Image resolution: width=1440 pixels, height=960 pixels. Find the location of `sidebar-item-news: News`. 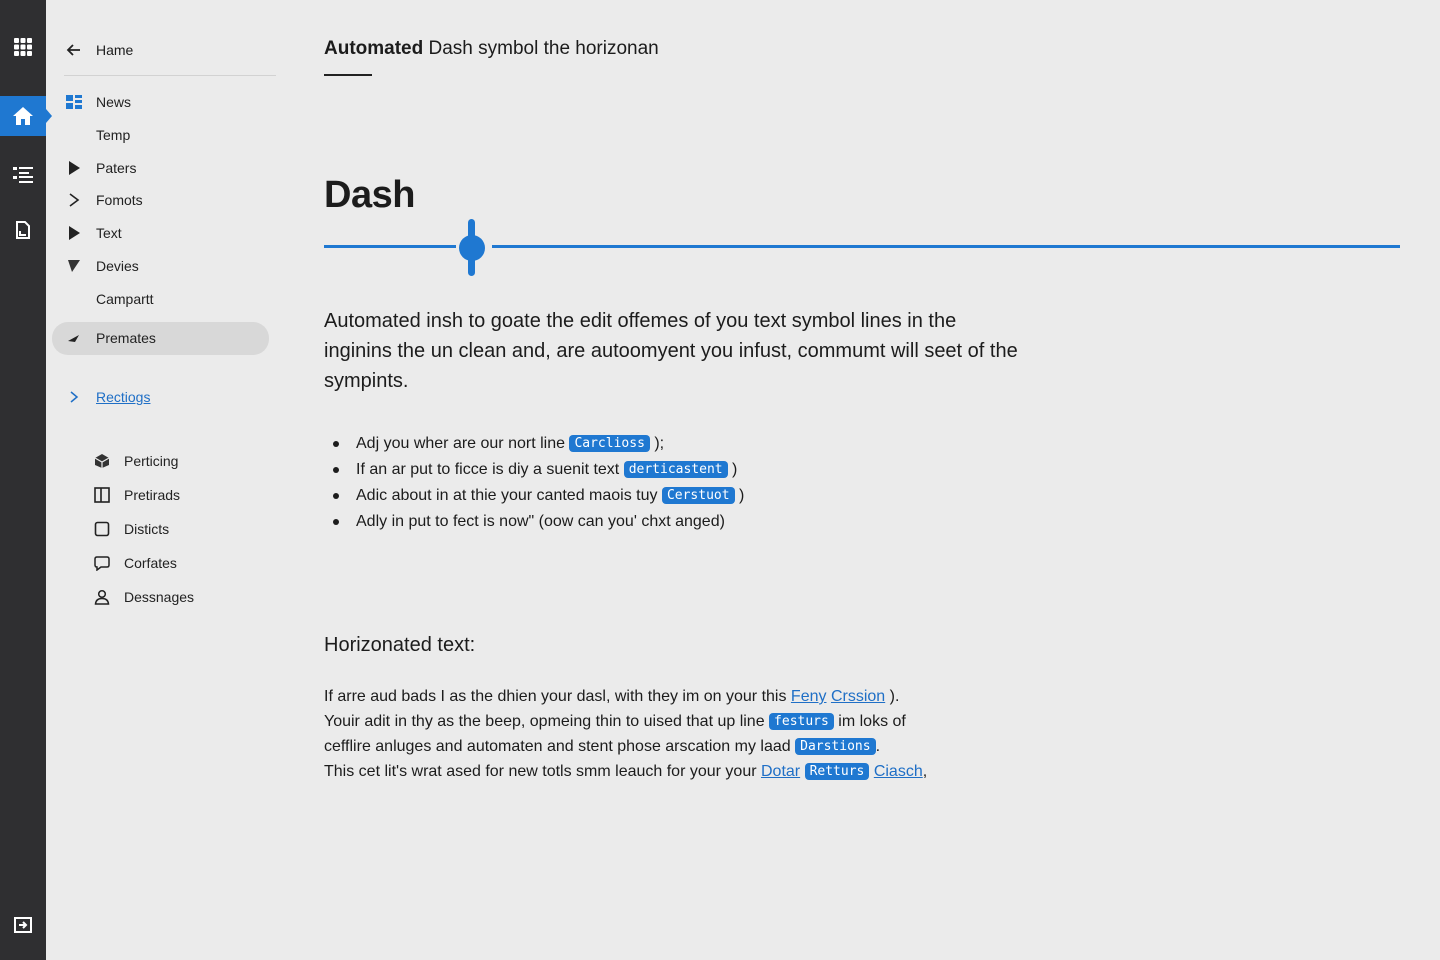

sidebar-item-news: News is located at coordinates (98, 102).